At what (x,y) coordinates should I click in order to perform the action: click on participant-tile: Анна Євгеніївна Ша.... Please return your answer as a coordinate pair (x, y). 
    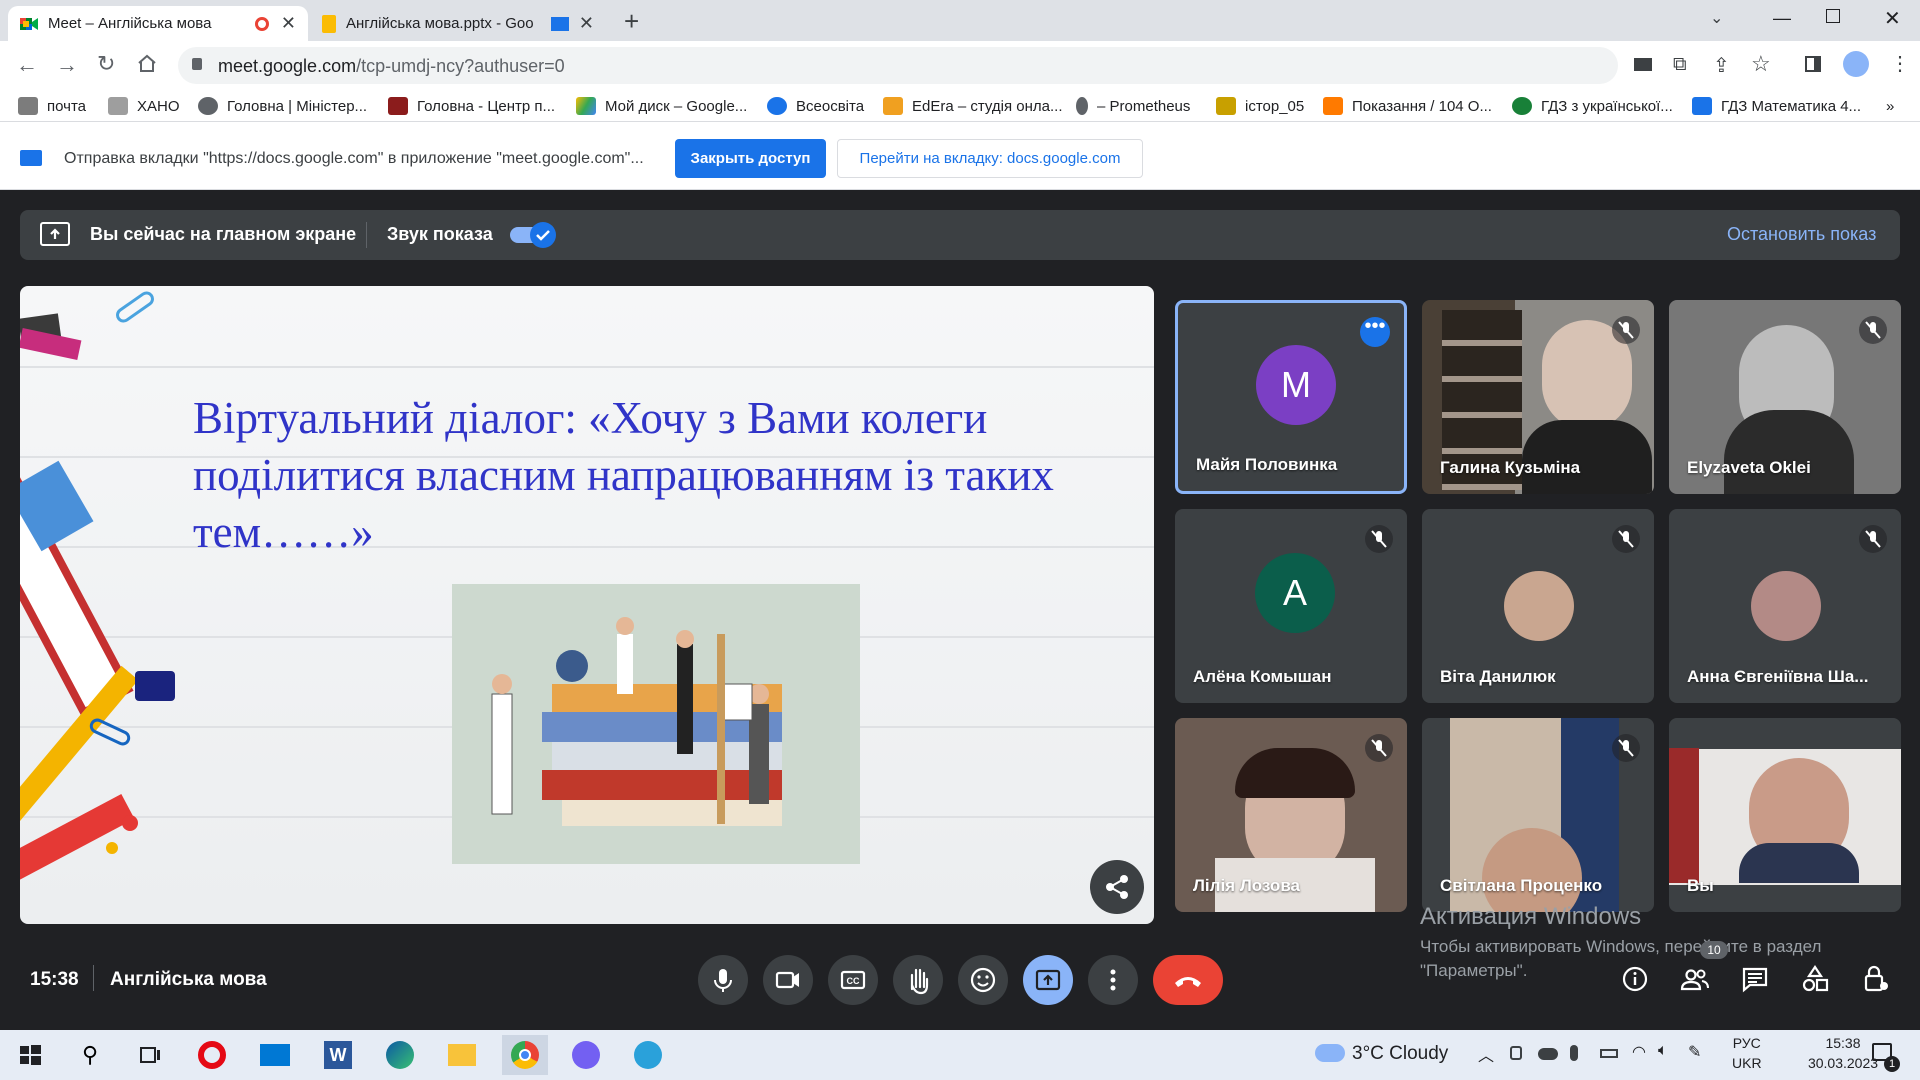
    Looking at the image, I should click on (1785, 606).